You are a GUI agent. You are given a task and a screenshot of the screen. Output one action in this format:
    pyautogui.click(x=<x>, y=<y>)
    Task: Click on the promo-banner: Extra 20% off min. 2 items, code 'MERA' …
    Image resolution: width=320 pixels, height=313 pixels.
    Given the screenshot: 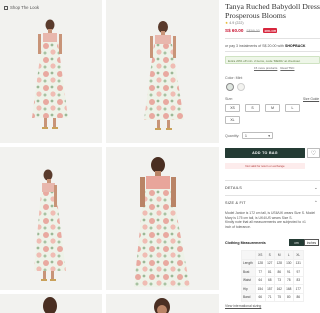 What is the action you would take?
    pyautogui.click(x=272, y=60)
    